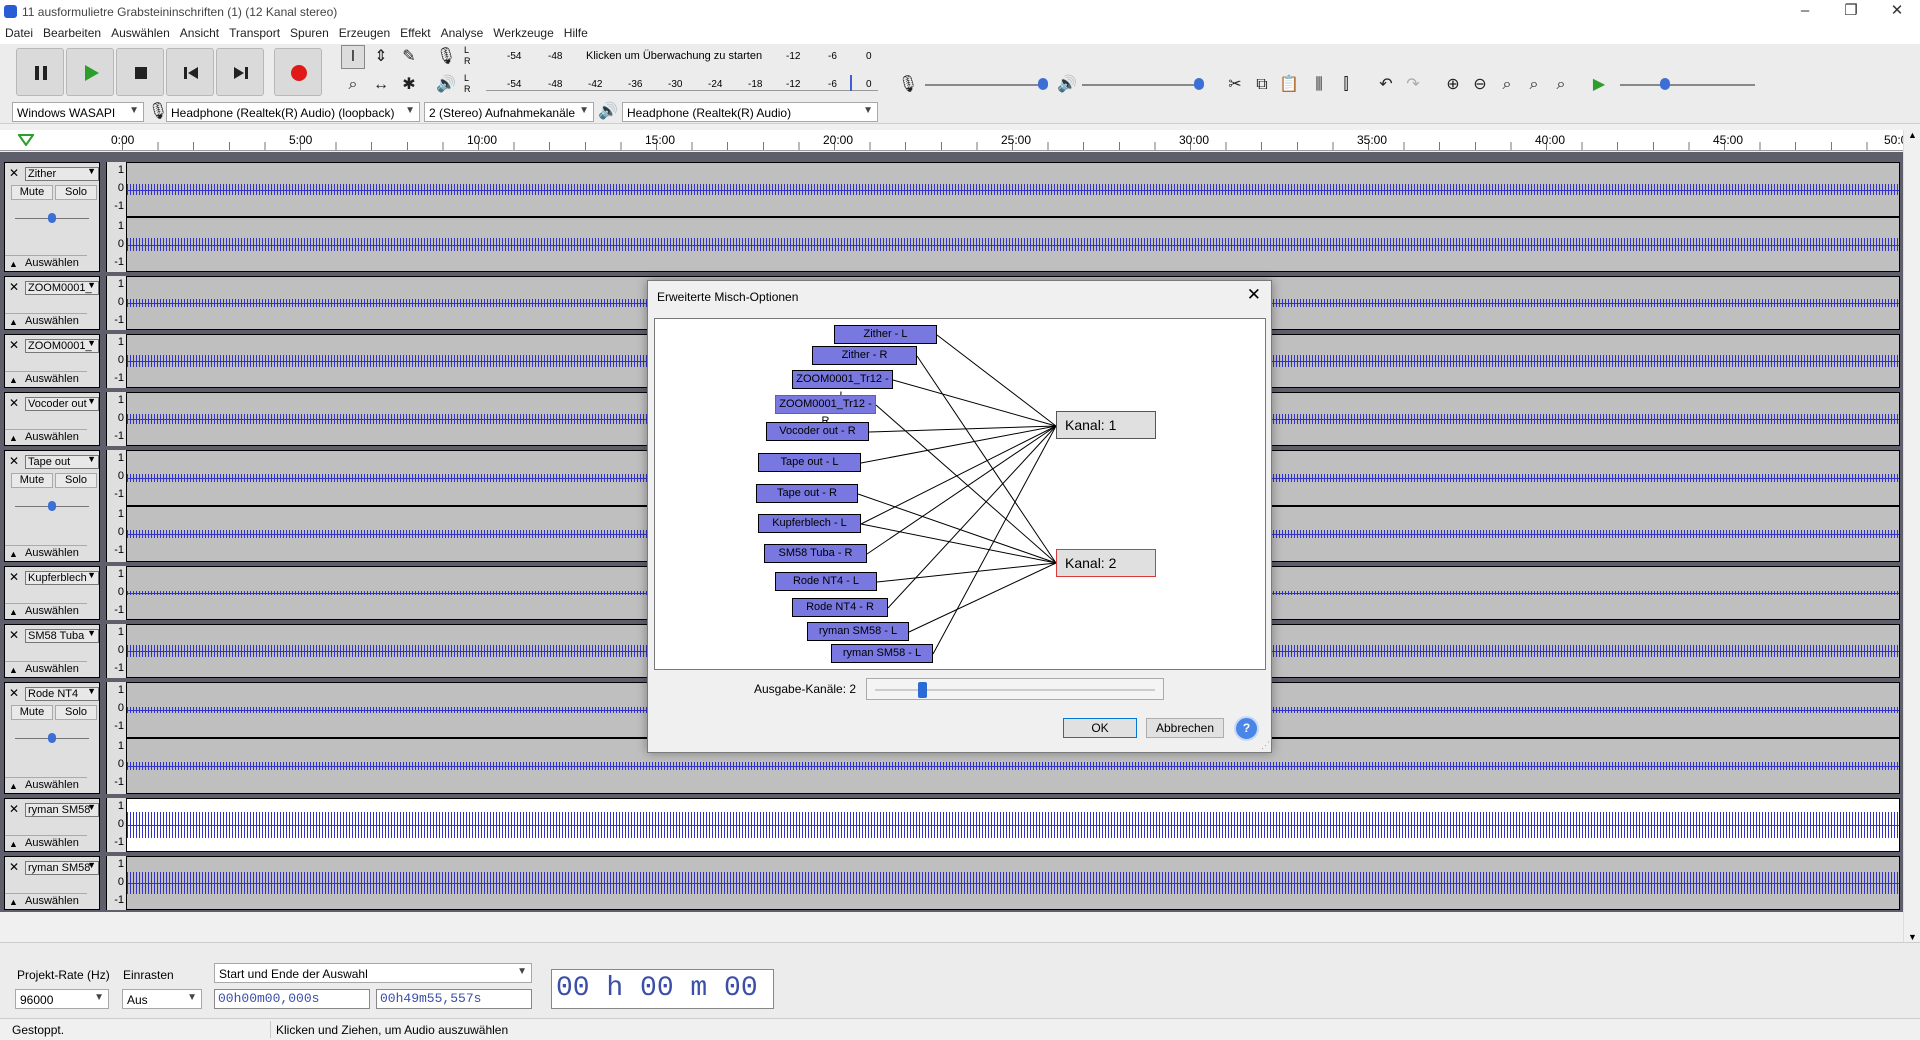 This screenshot has width=1920, height=1040. What do you see at coordinates (454, 999) in the screenshot?
I see `selection-end-field: 00h49m55,557s` at bounding box center [454, 999].